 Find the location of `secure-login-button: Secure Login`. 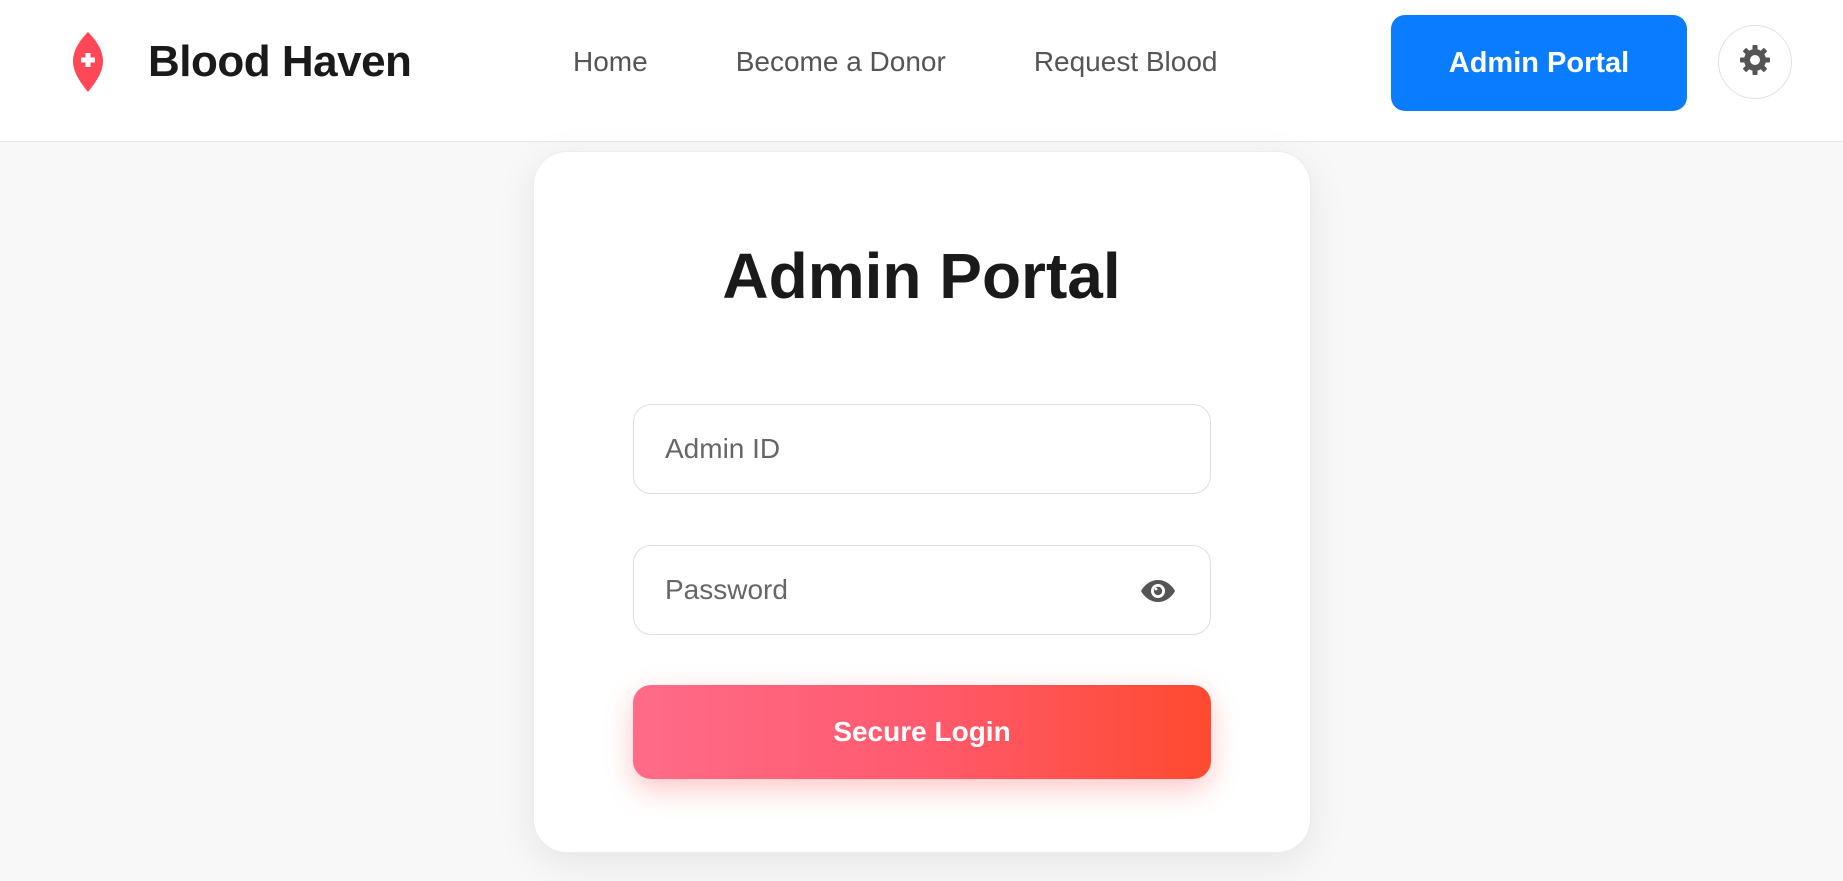

secure-login-button: Secure Login is located at coordinates (922, 732).